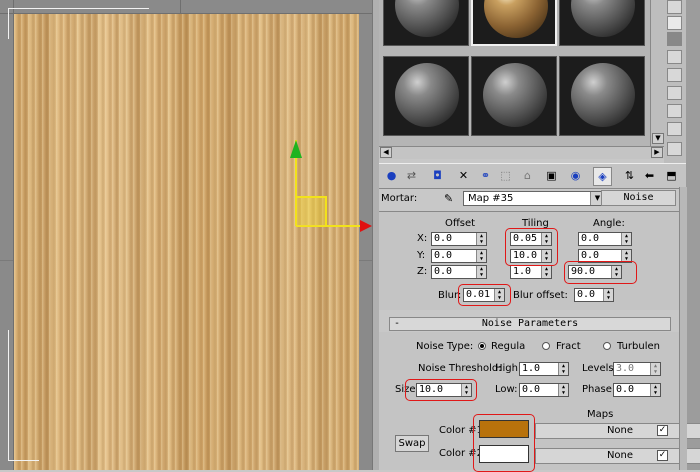  Describe the element at coordinates (638, 198) in the screenshot. I see `map-type-button: Noise` at that location.